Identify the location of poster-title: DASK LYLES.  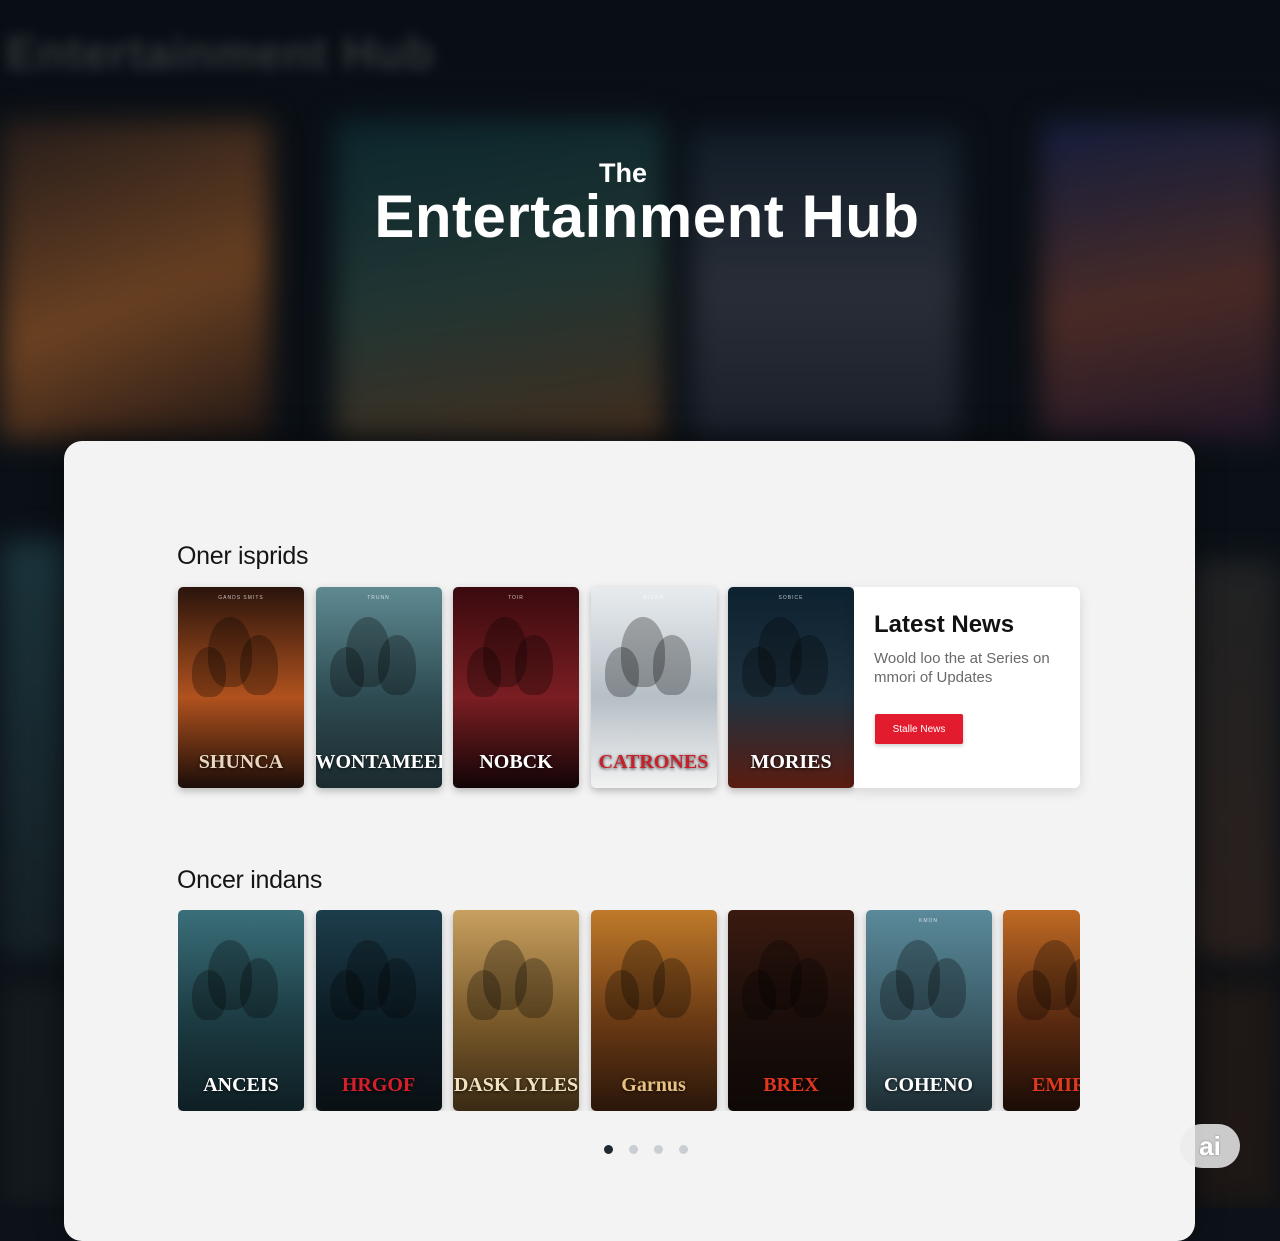
(516, 1085).